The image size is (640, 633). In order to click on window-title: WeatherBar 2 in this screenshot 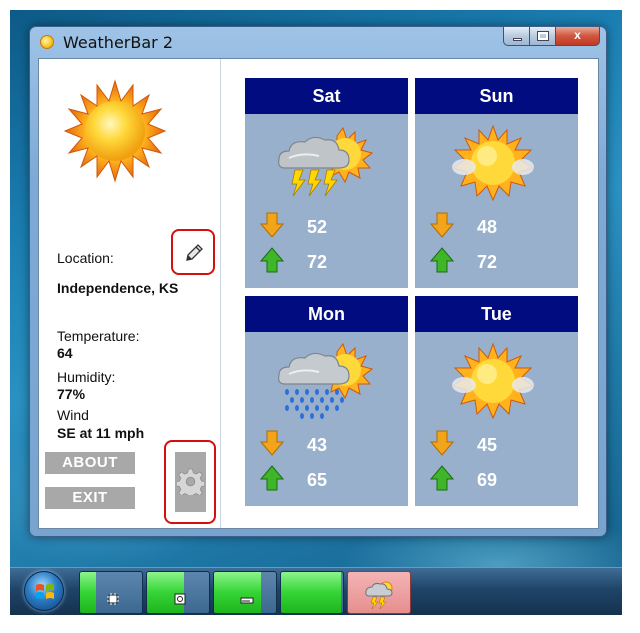, I will do `click(118, 42)`.